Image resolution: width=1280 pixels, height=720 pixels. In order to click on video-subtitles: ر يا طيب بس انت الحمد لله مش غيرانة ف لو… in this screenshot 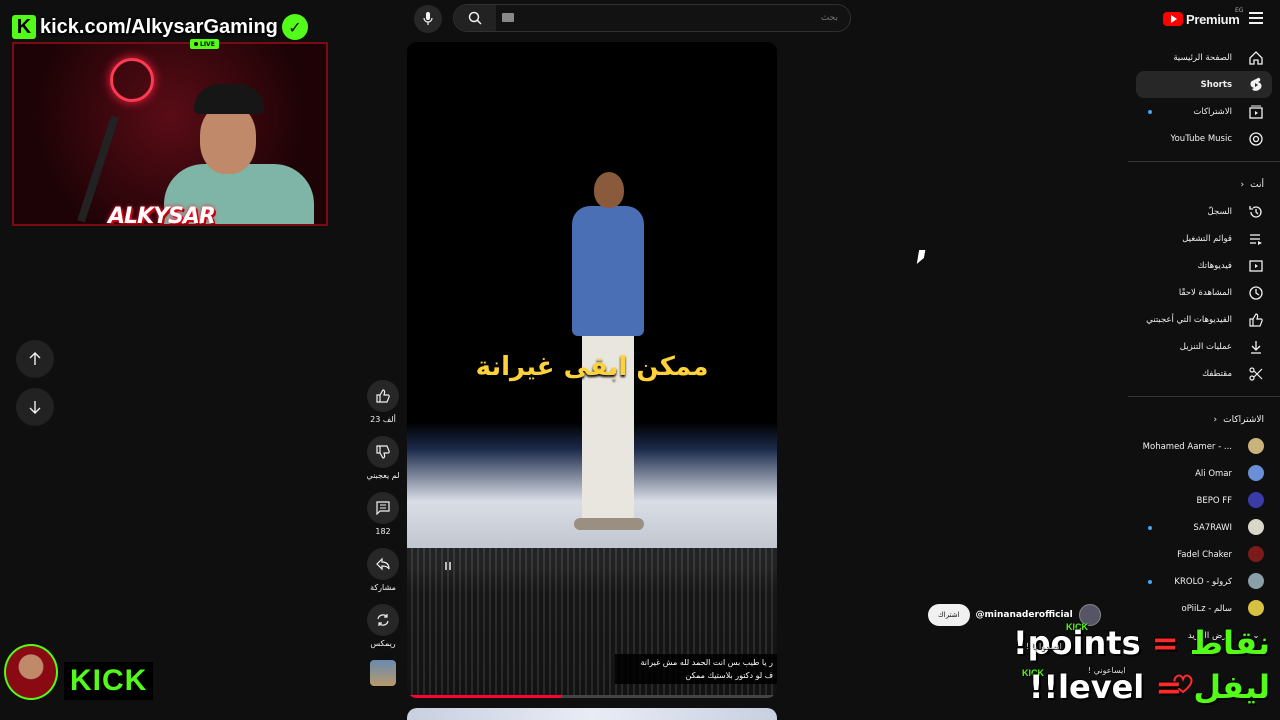, I will do `click(696, 669)`.